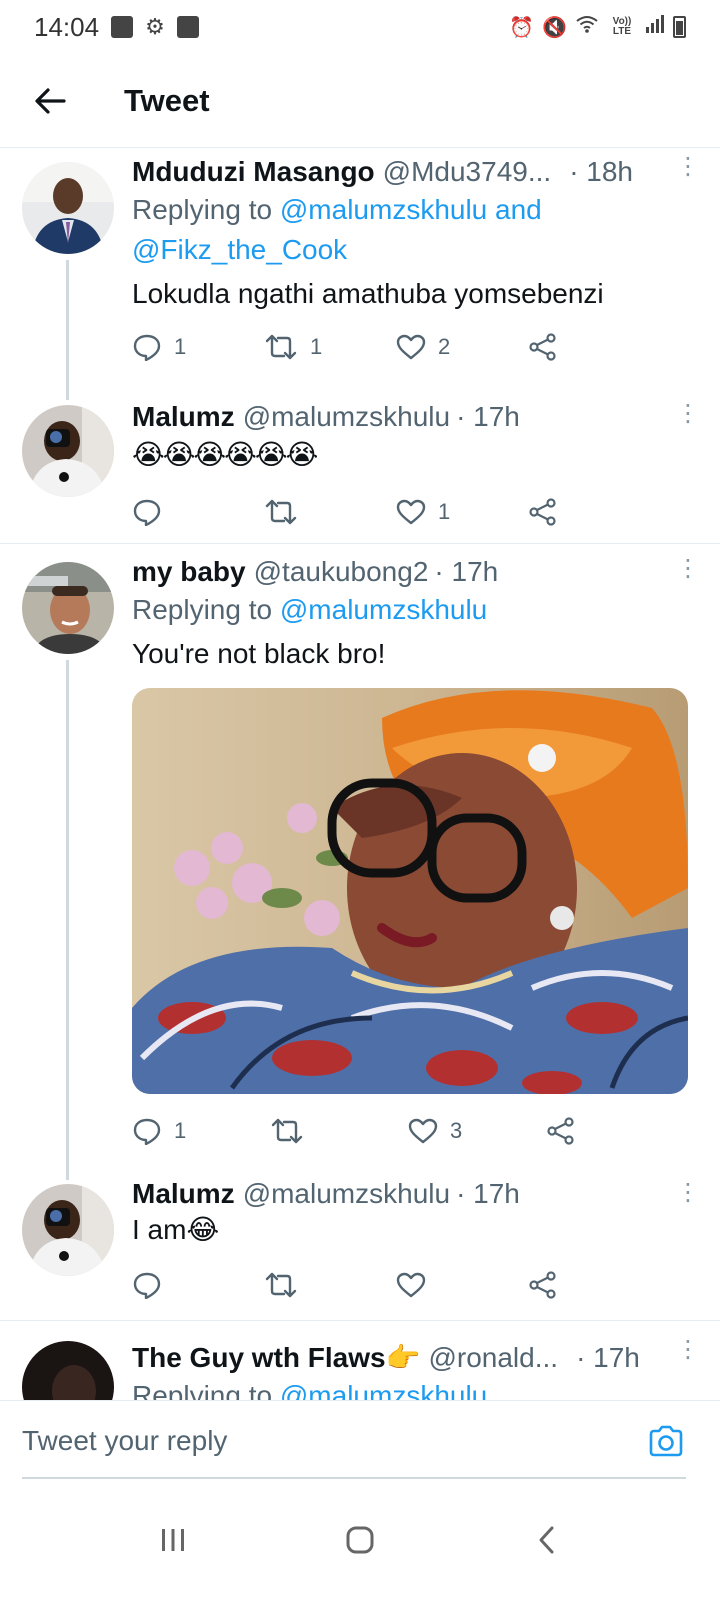 The width and height of the screenshot is (720, 1600). What do you see at coordinates (67, 26) in the screenshot?
I see `status-time: 14:04` at bounding box center [67, 26].